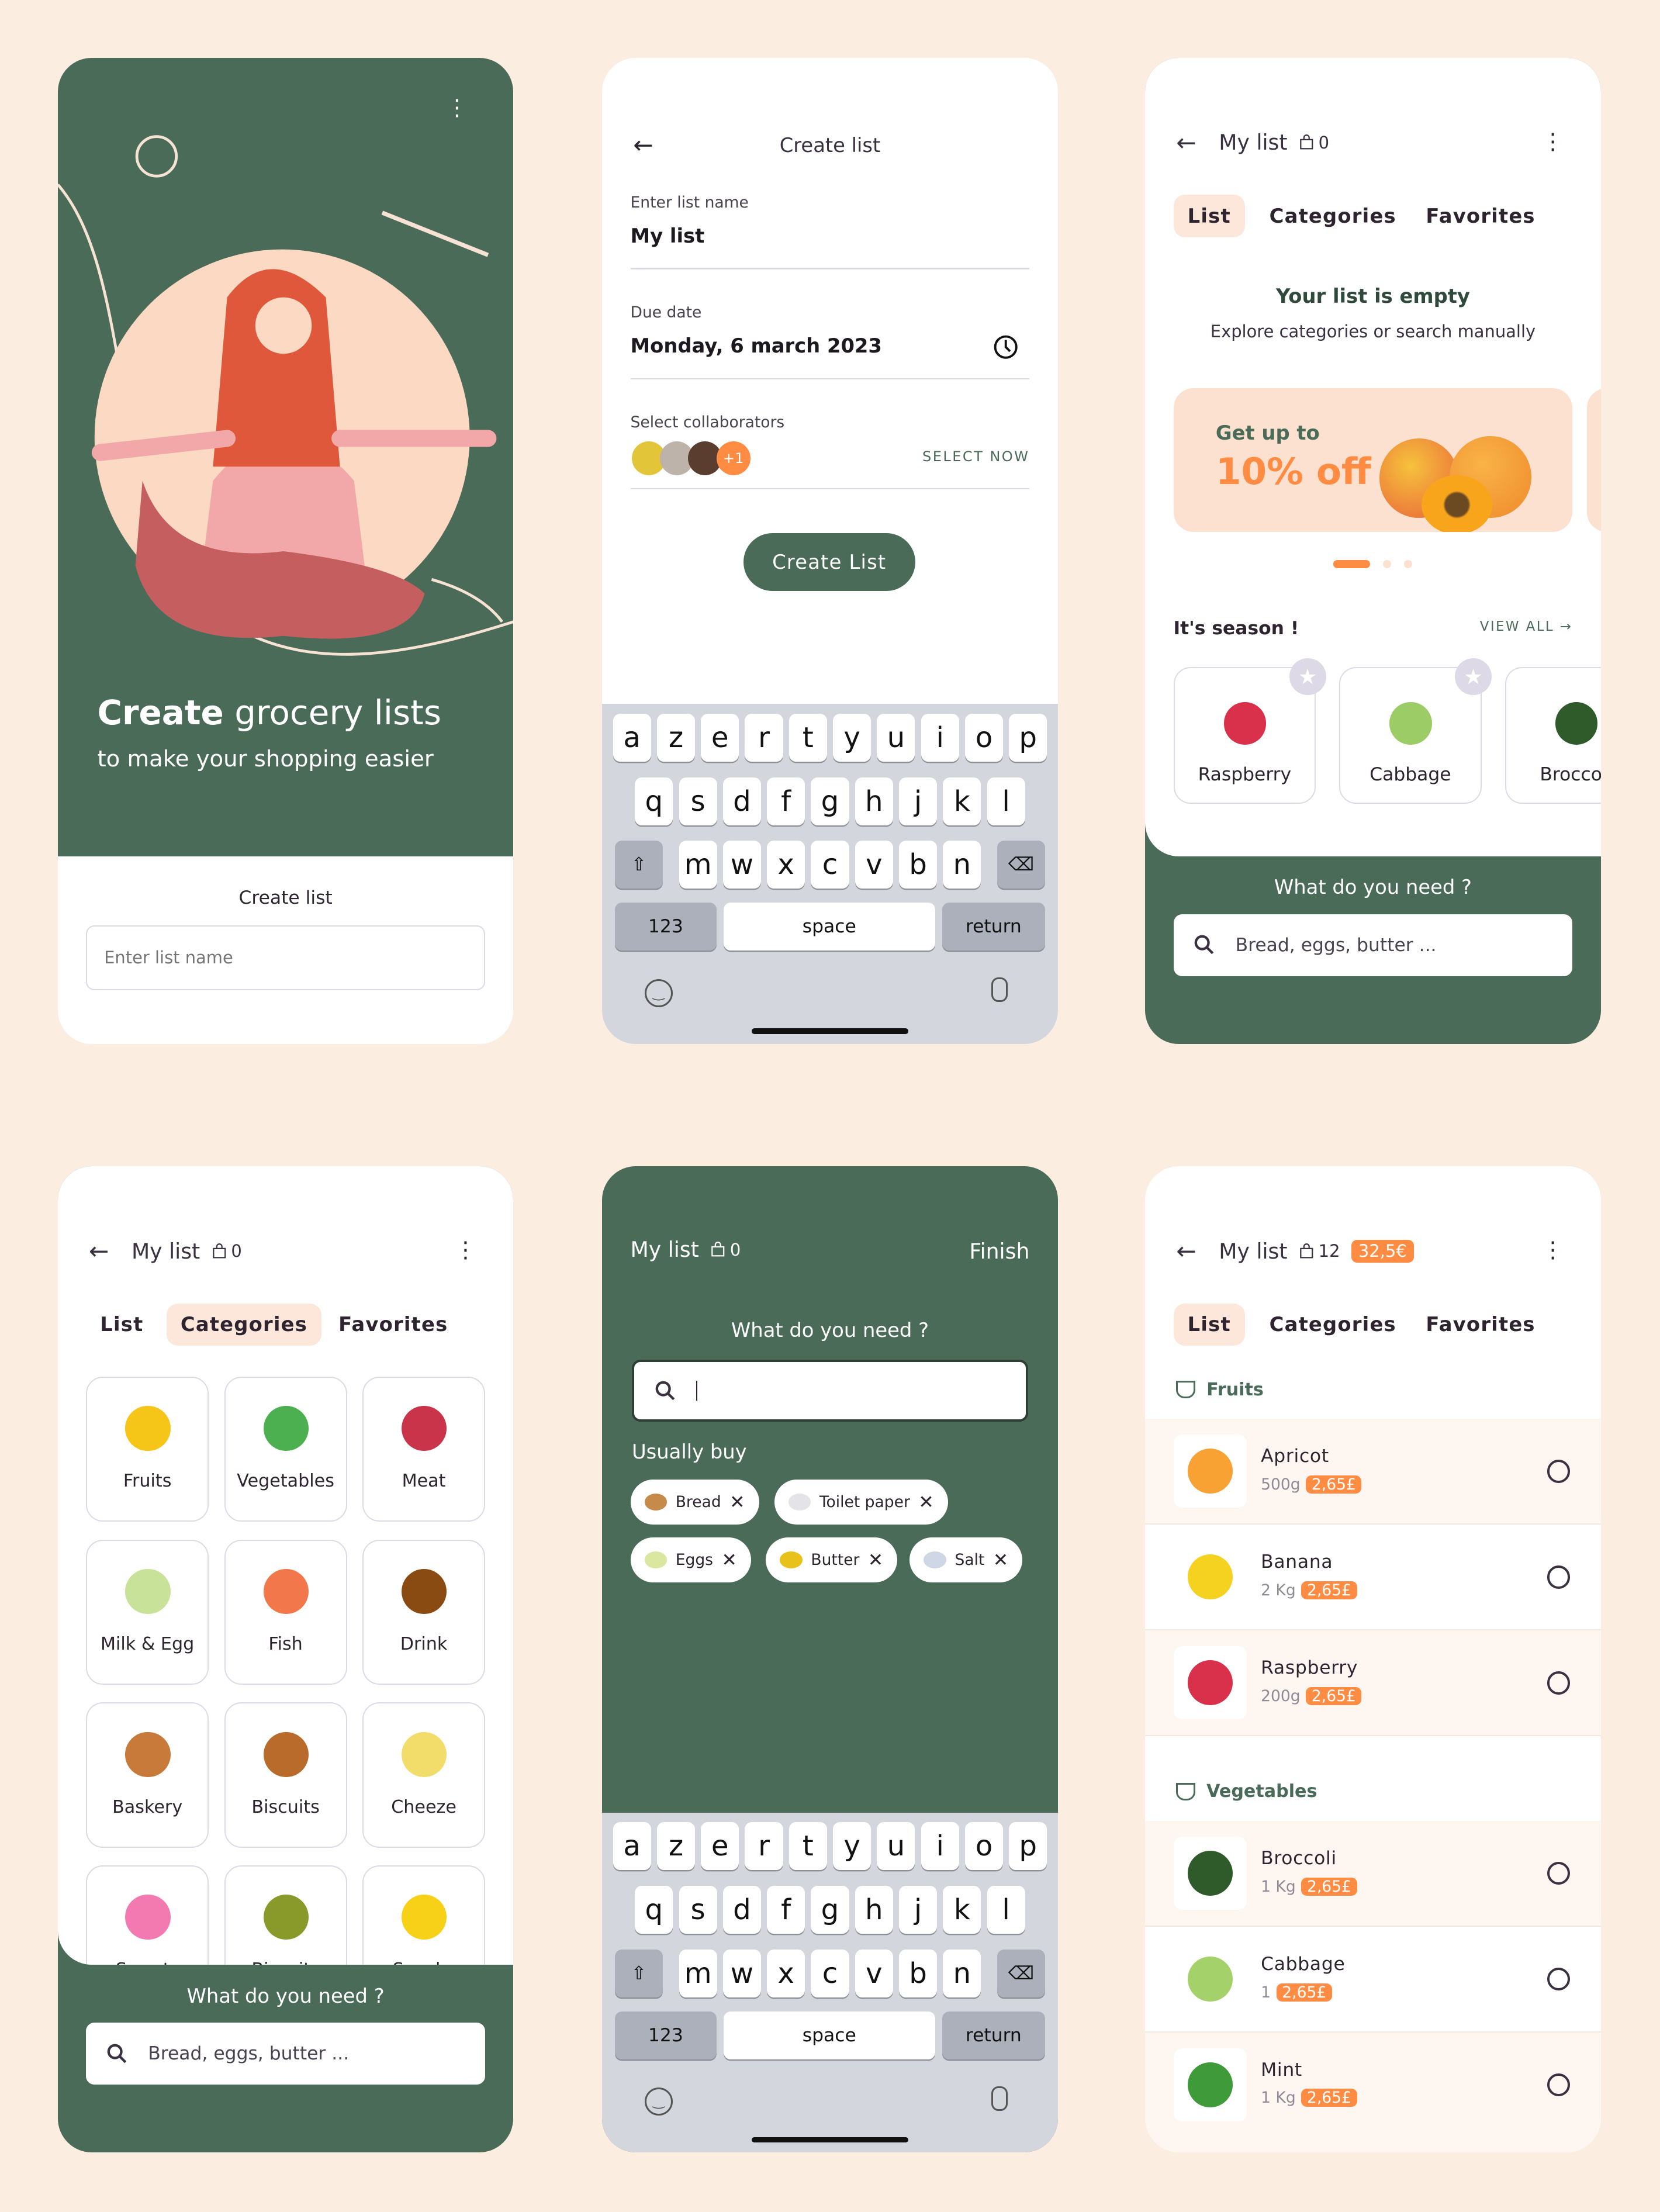  I want to click on emoji-icon: ‿, so click(658, 2101).